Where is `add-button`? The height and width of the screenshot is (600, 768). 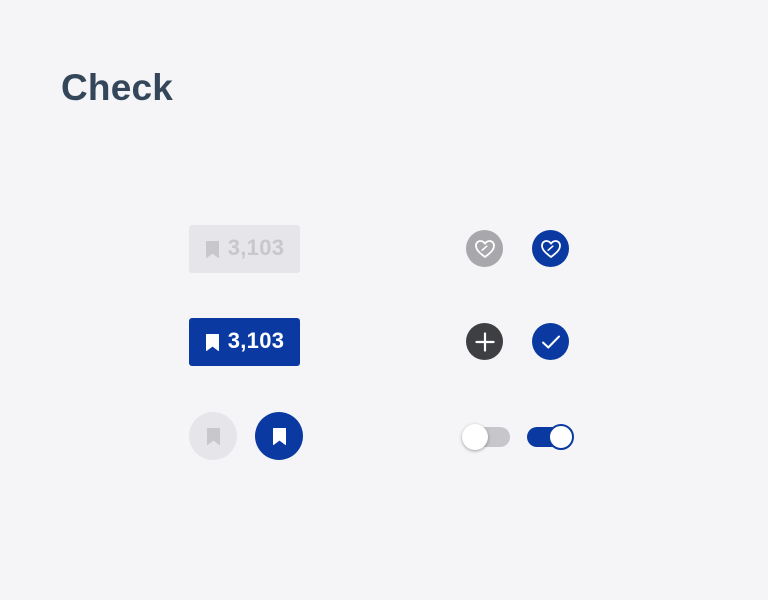
add-button is located at coordinates (484, 341).